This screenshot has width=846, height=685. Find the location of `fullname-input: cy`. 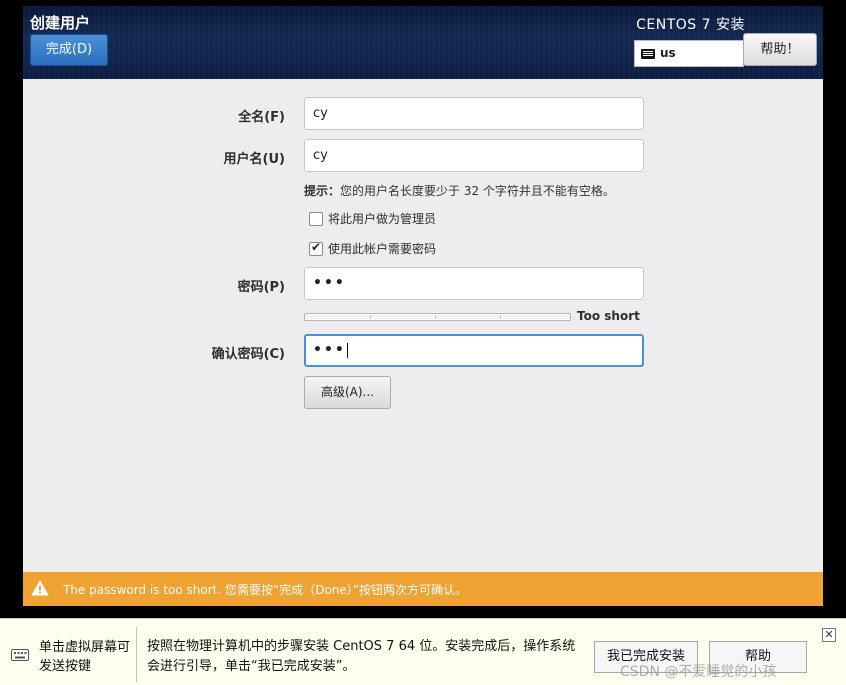

fullname-input: cy is located at coordinates (474, 113).